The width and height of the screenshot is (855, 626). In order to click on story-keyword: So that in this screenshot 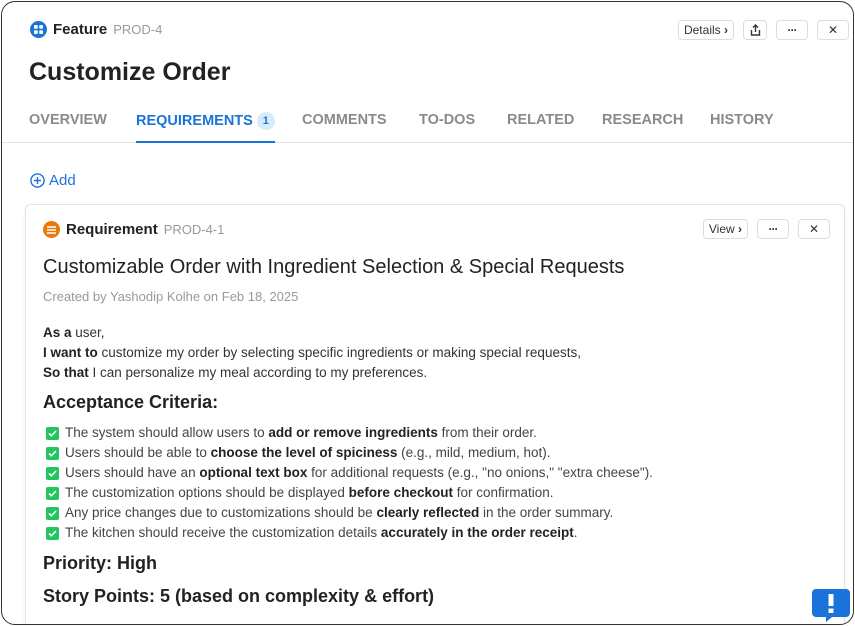, I will do `click(66, 372)`.